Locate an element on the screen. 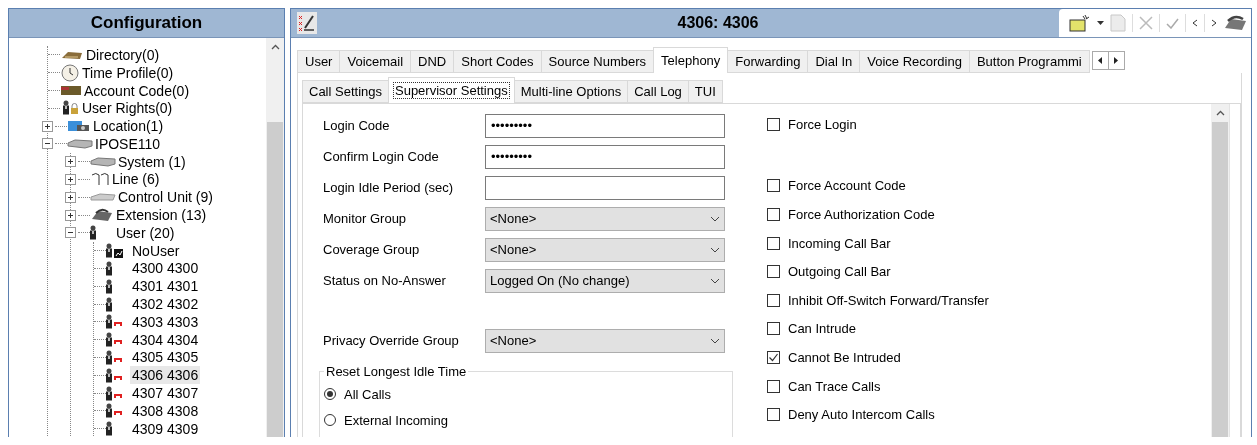 This screenshot has height=445, width=1257. field-label: Coverage Group is located at coordinates (372, 249).